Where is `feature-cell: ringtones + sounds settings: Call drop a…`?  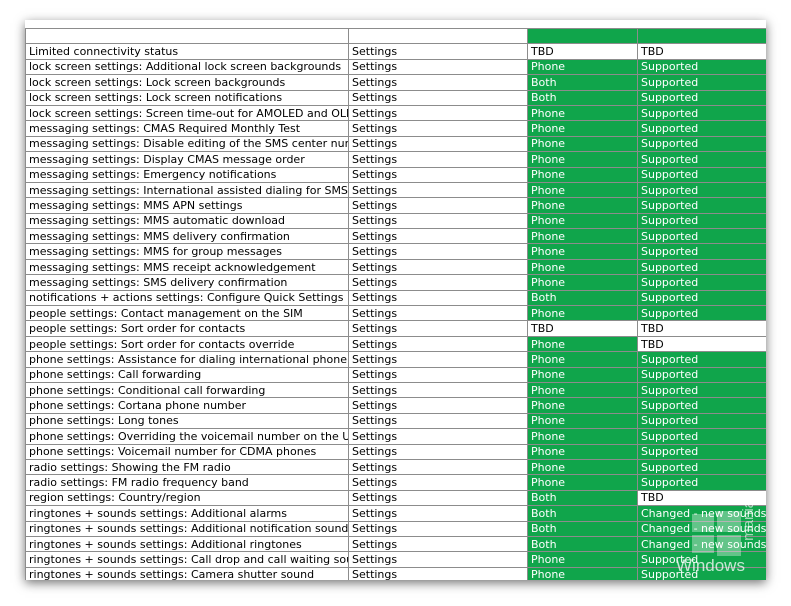
feature-cell: ringtones + sounds settings: Call drop a… is located at coordinates (187, 559).